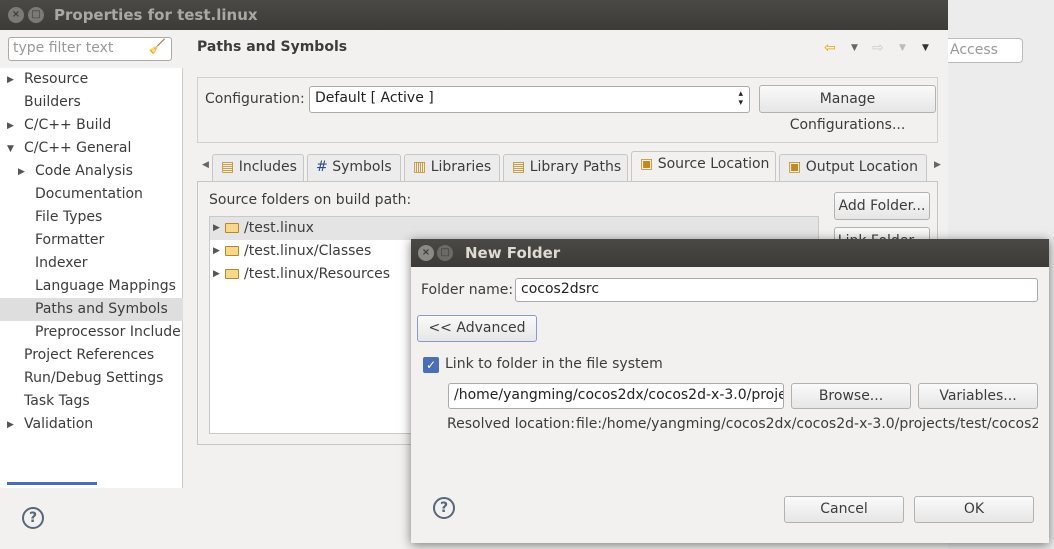  Describe the element at coordinates (101, 309) in the screenshot. I see `tree-item-label: Paths and Symbols` at that location.